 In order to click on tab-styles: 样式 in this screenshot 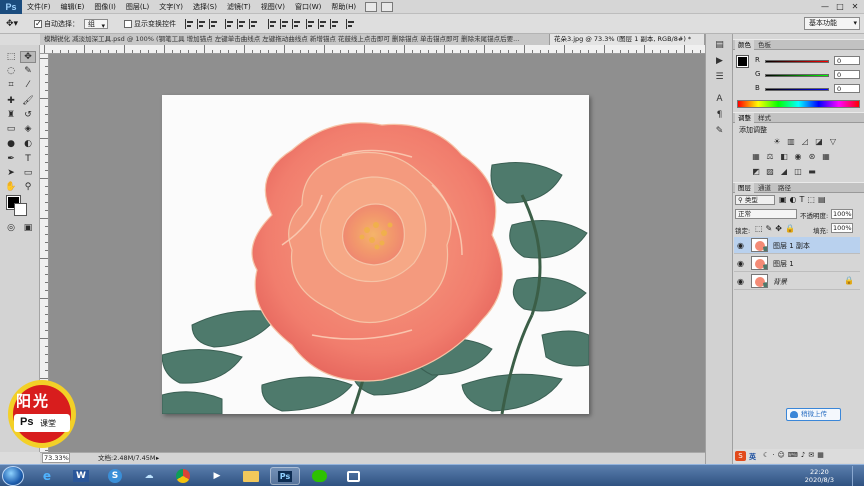, I will do `click(764, 118)`.